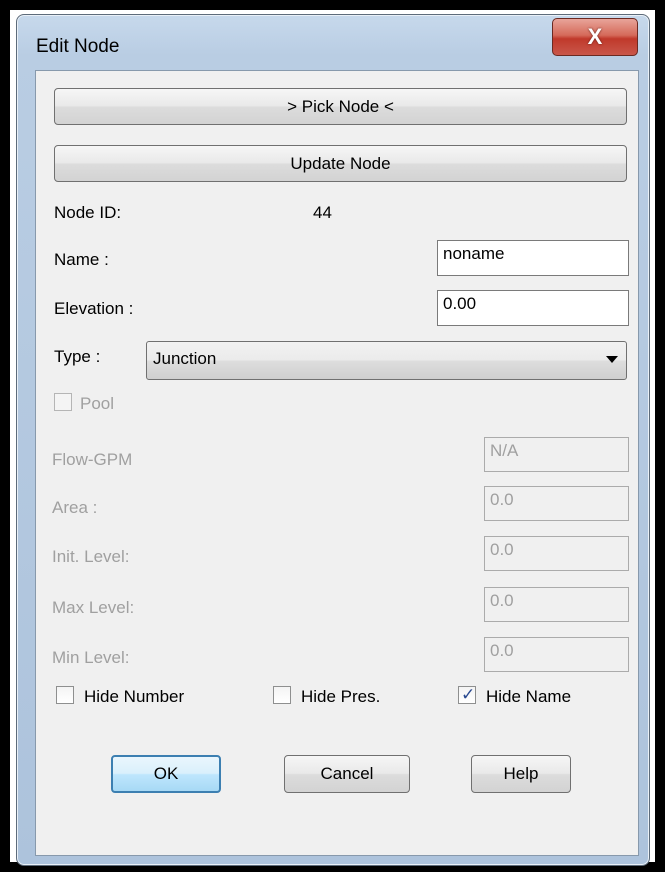 This screenshot has width=665, height=872. What do you see at coordinates (347, 774) in the screenshot?
I see `cancel-button: Cancel` at bounding box center [347, 774].